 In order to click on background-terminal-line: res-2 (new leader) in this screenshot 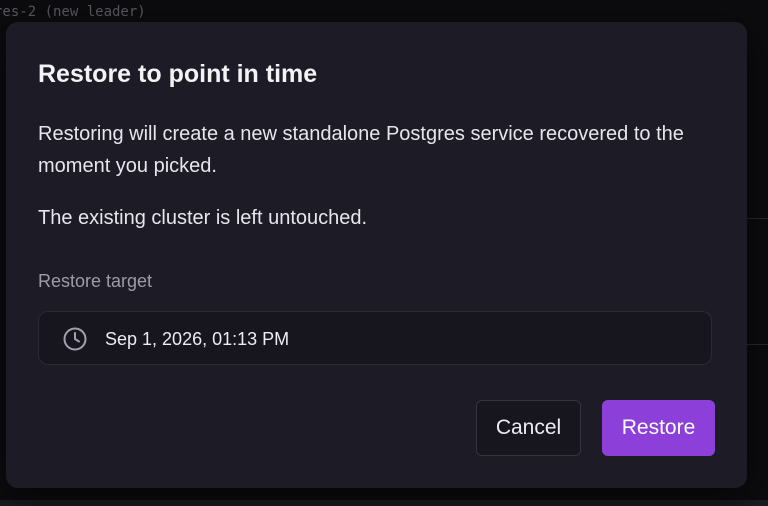, I will do `click(73, 12)`.